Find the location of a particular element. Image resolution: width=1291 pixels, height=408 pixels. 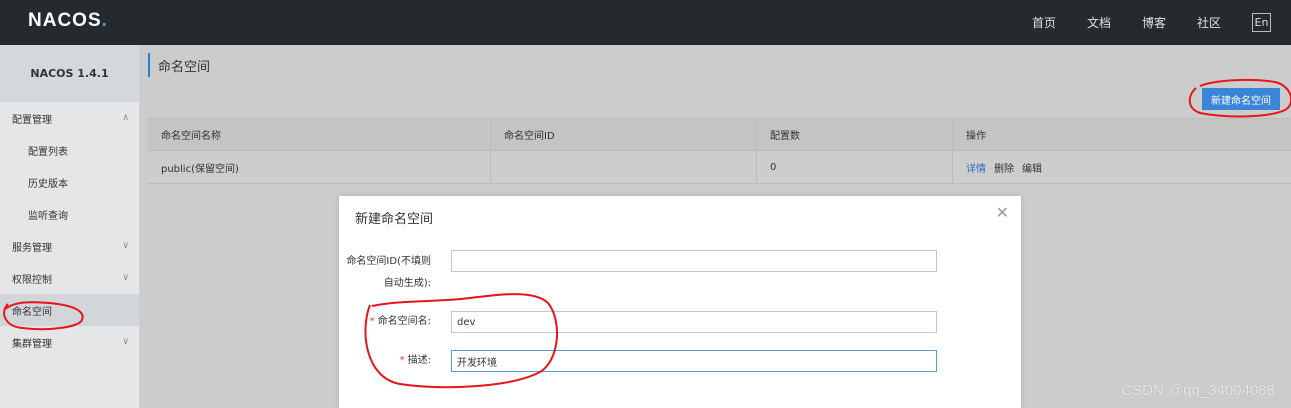

namespace-name-label: * 命名空间名: is located at coordinates (376, 322).